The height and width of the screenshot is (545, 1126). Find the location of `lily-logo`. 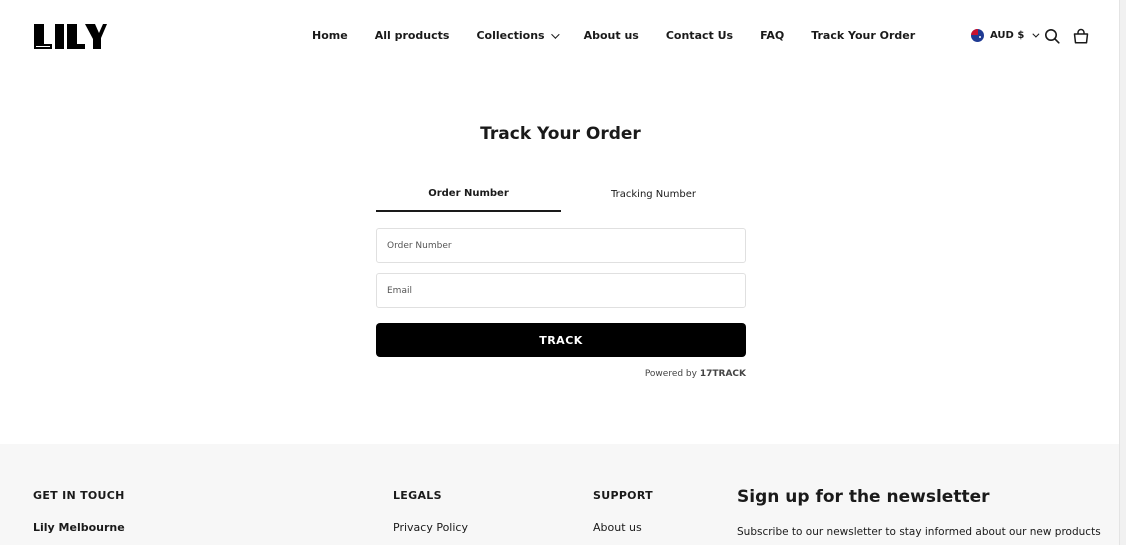

lily-logo is located at coordinates (70, 36).